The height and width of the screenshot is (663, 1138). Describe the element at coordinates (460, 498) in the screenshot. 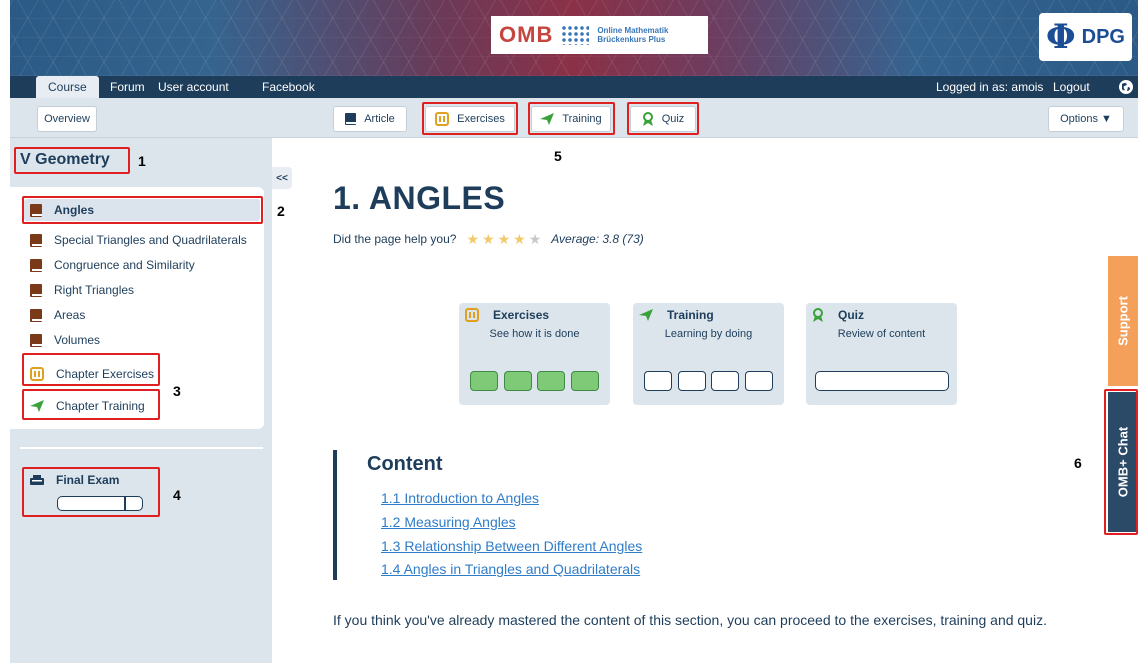

I see `toc-link-1-1: 1.1 Introduction to Angles` at that location.